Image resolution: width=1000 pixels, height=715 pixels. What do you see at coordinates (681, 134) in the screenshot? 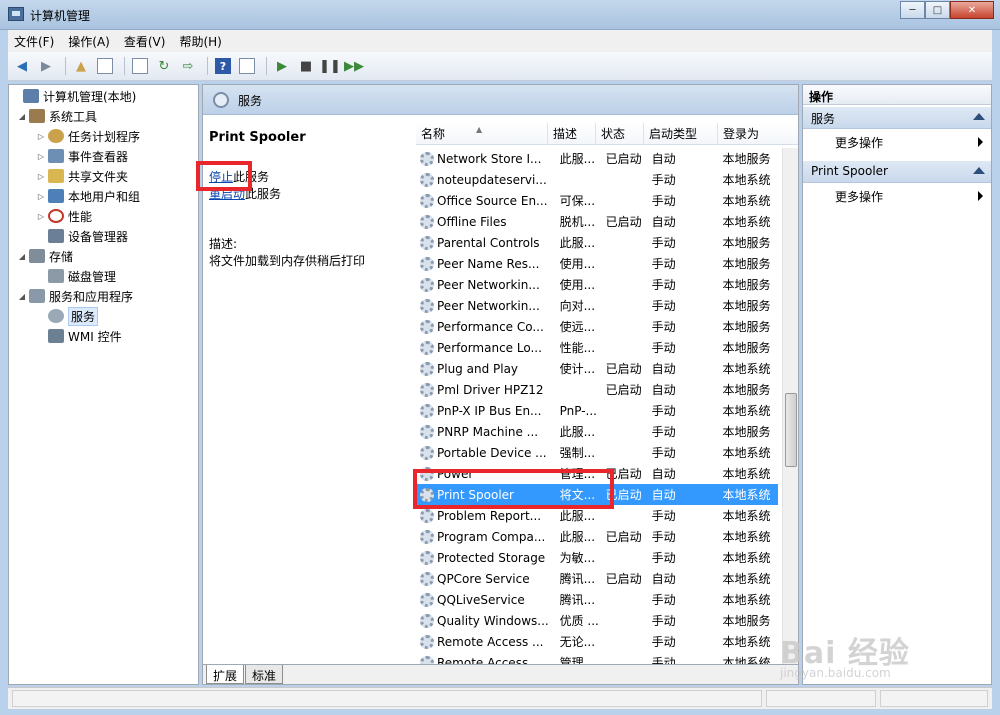
I see `column-startup-type: 启动类型` at bounding box center [681, 134].